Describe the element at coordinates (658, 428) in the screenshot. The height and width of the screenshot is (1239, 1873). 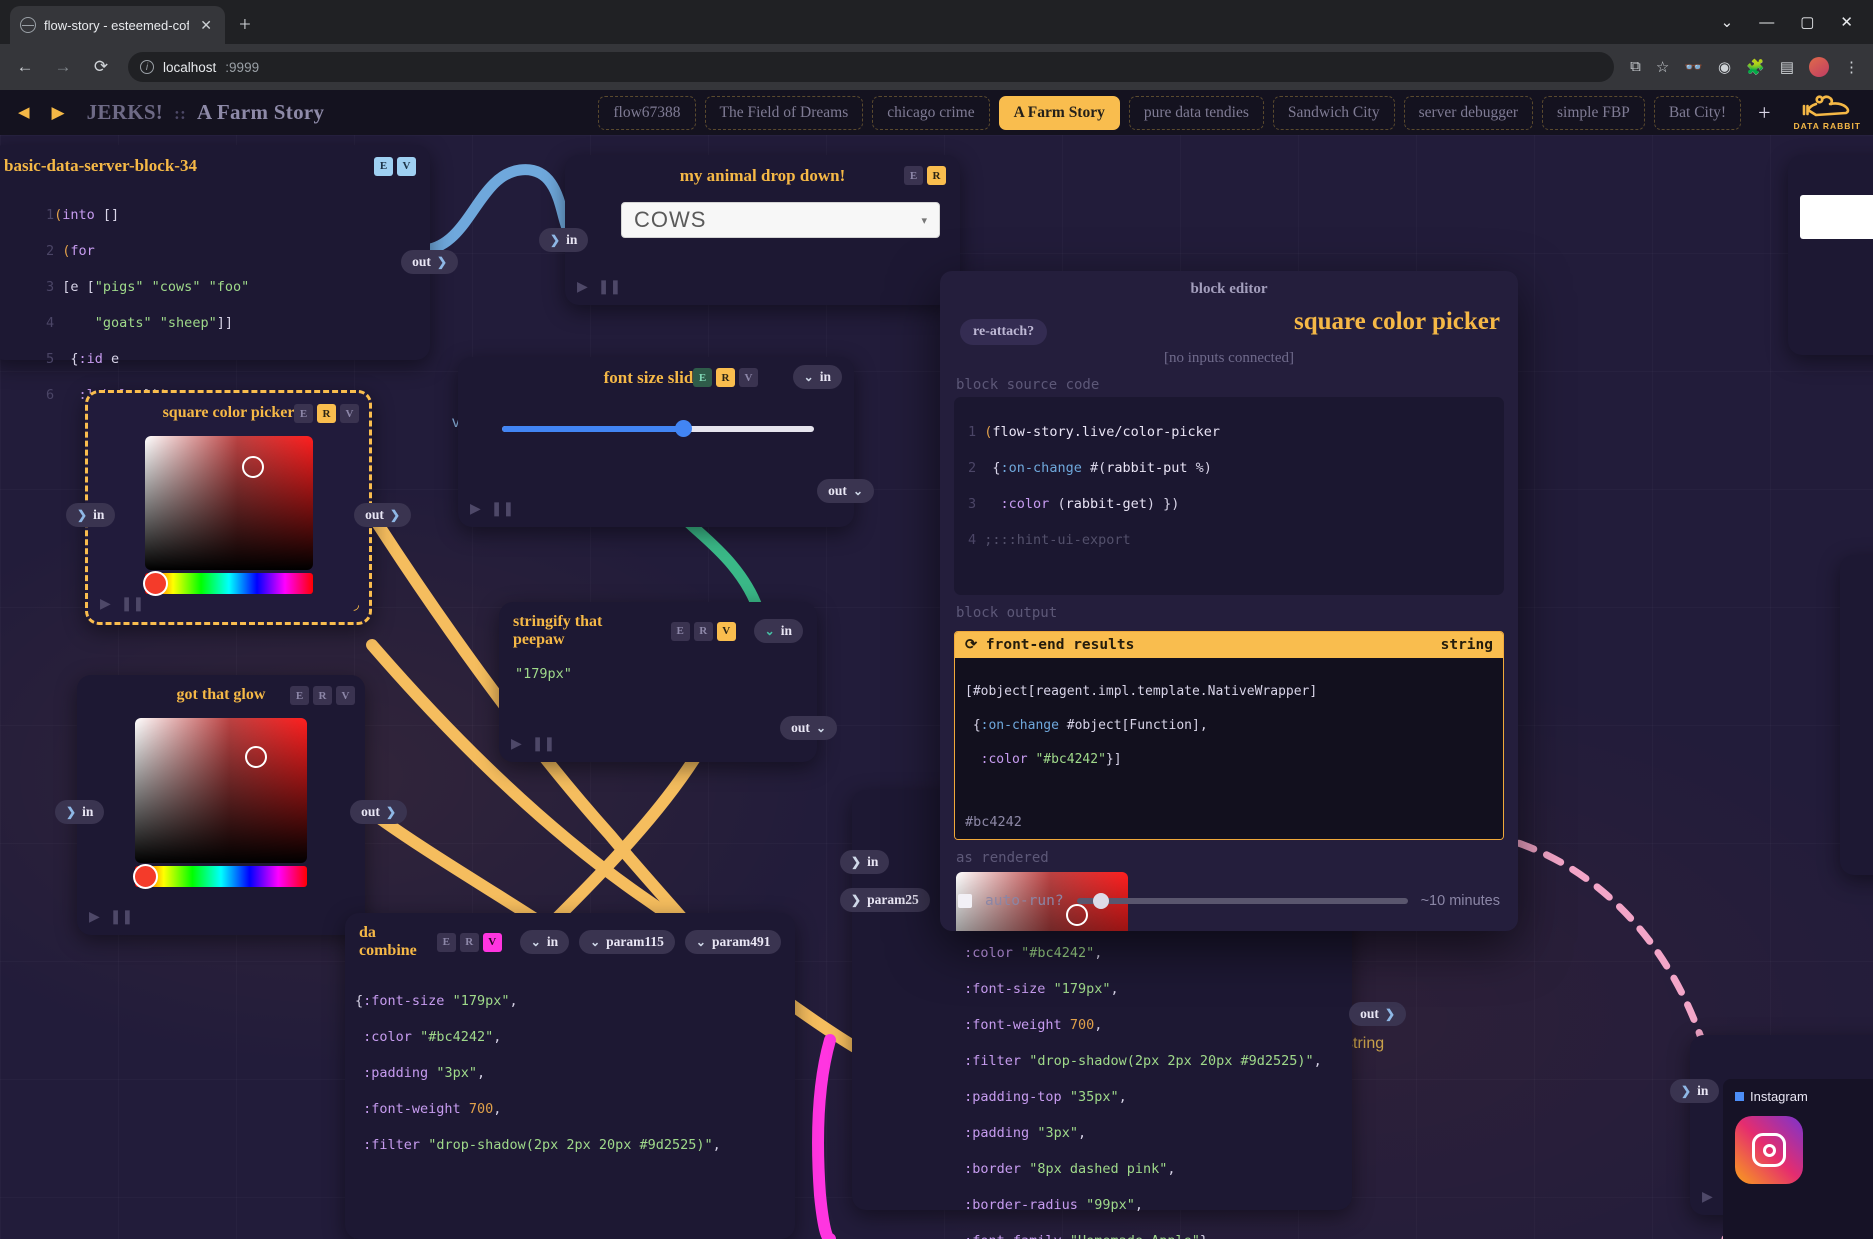
I see `font-size-range` at that location.